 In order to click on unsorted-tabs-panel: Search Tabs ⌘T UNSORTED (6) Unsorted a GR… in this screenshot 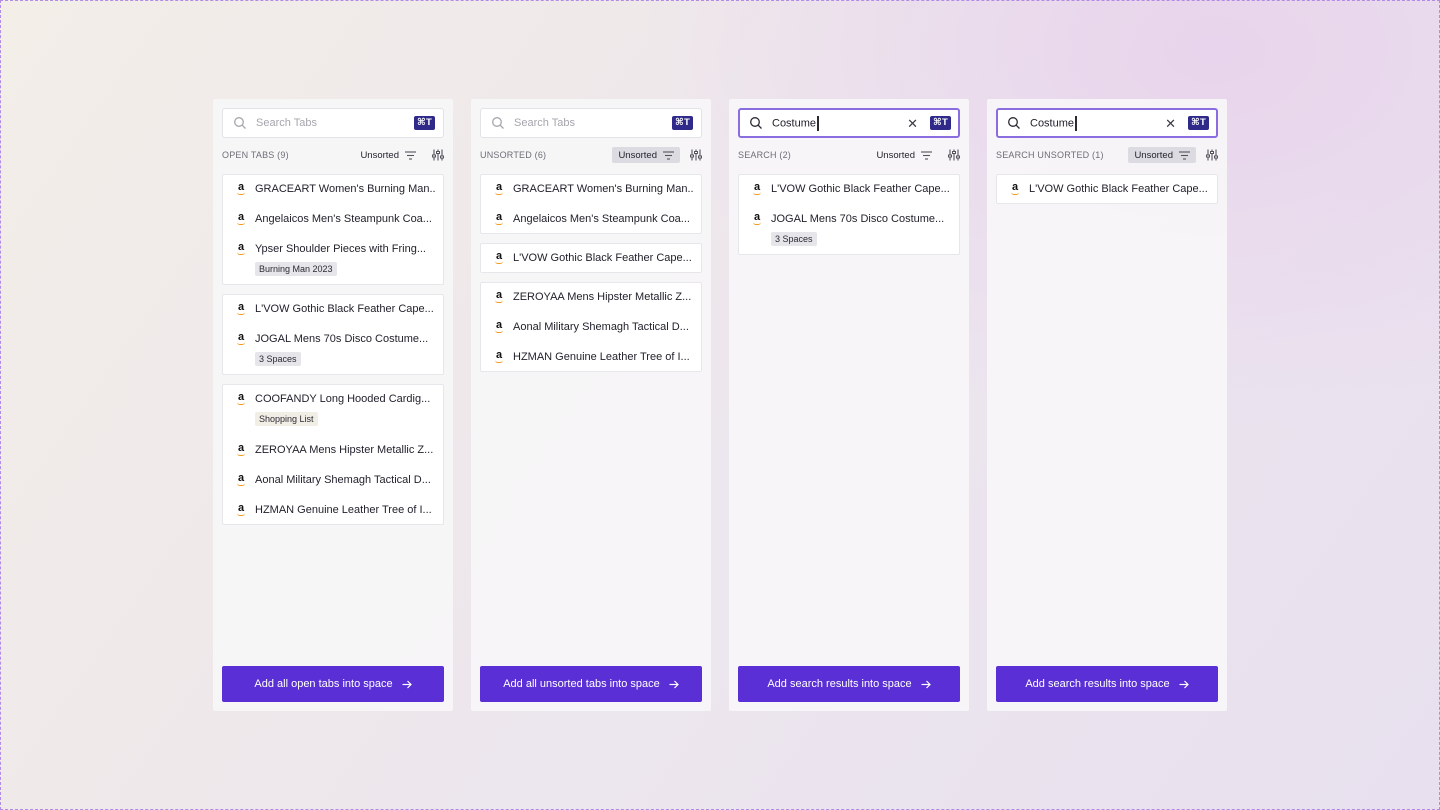, I will do `click(591, 405)`.